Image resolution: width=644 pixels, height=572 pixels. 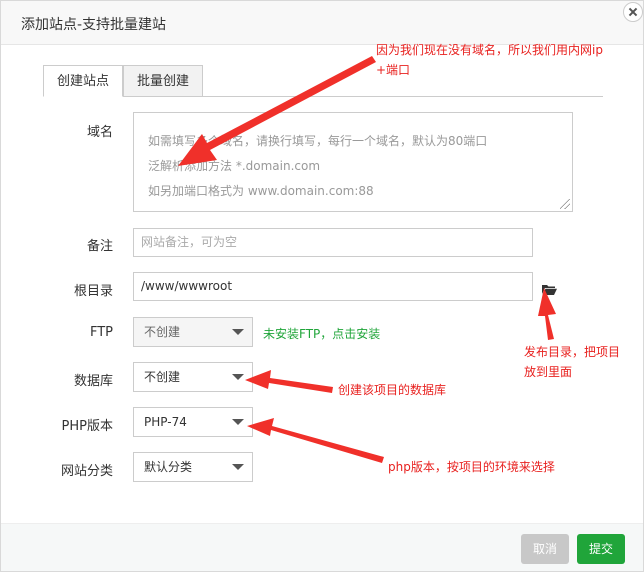 What do you see at coordinates (86, 471) in the screenshot?
I see `site-category-label: 网站分类` at bounding box center [86, 471].